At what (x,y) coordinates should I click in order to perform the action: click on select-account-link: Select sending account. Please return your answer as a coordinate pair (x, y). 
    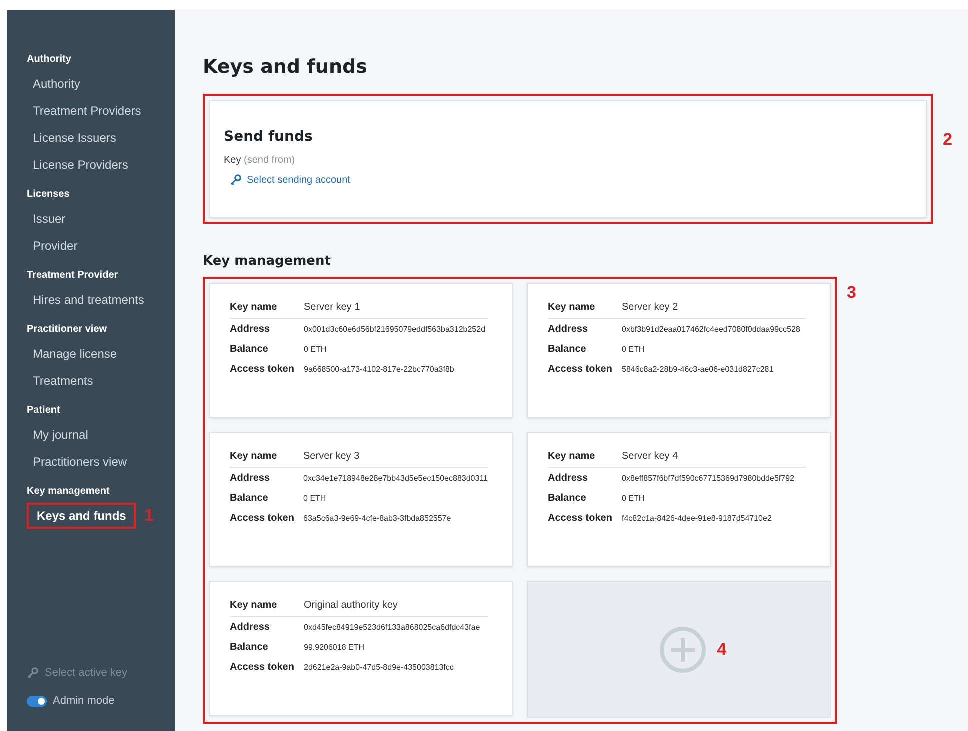
    Looking at the image, I should click on (571, 180).